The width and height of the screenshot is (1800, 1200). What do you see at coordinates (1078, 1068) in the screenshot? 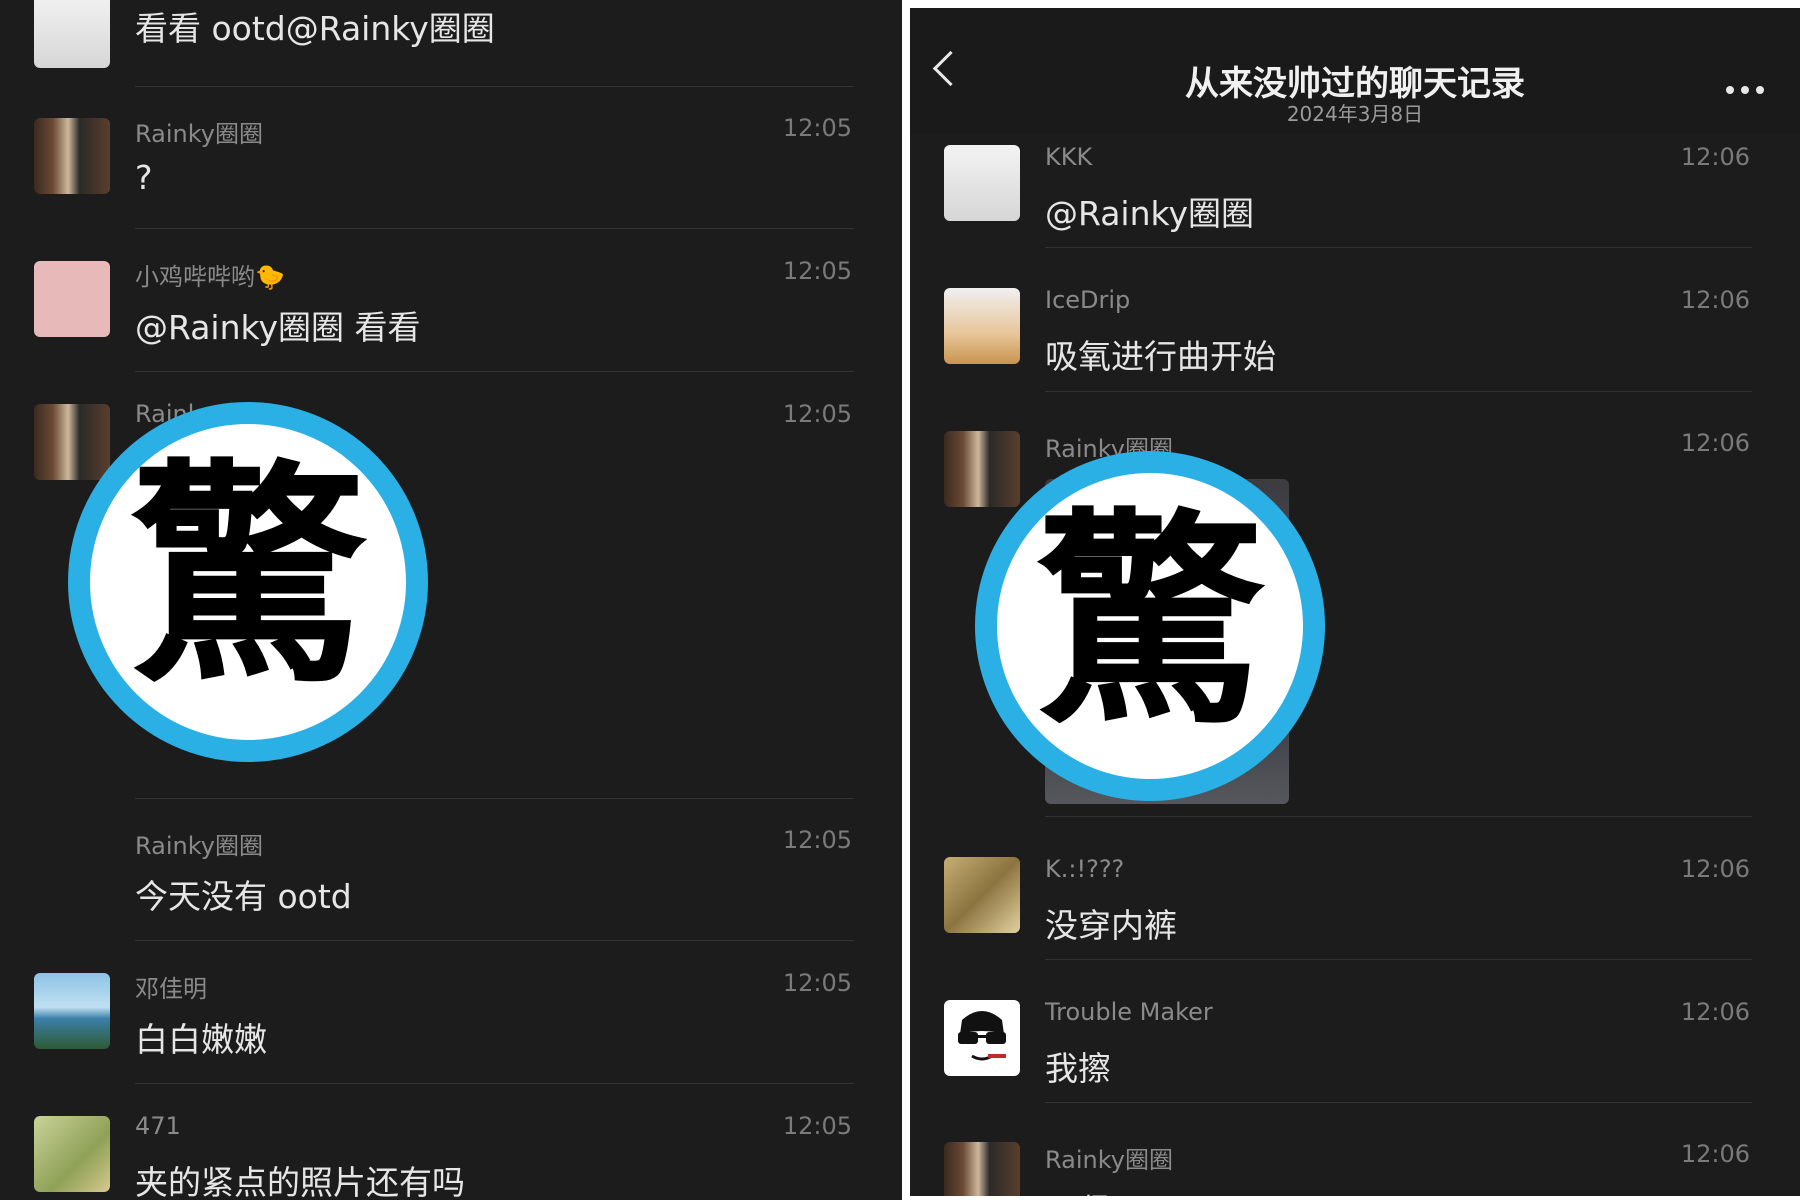
I see `message-text: 我擦` at bounding box center [1078, 1068].